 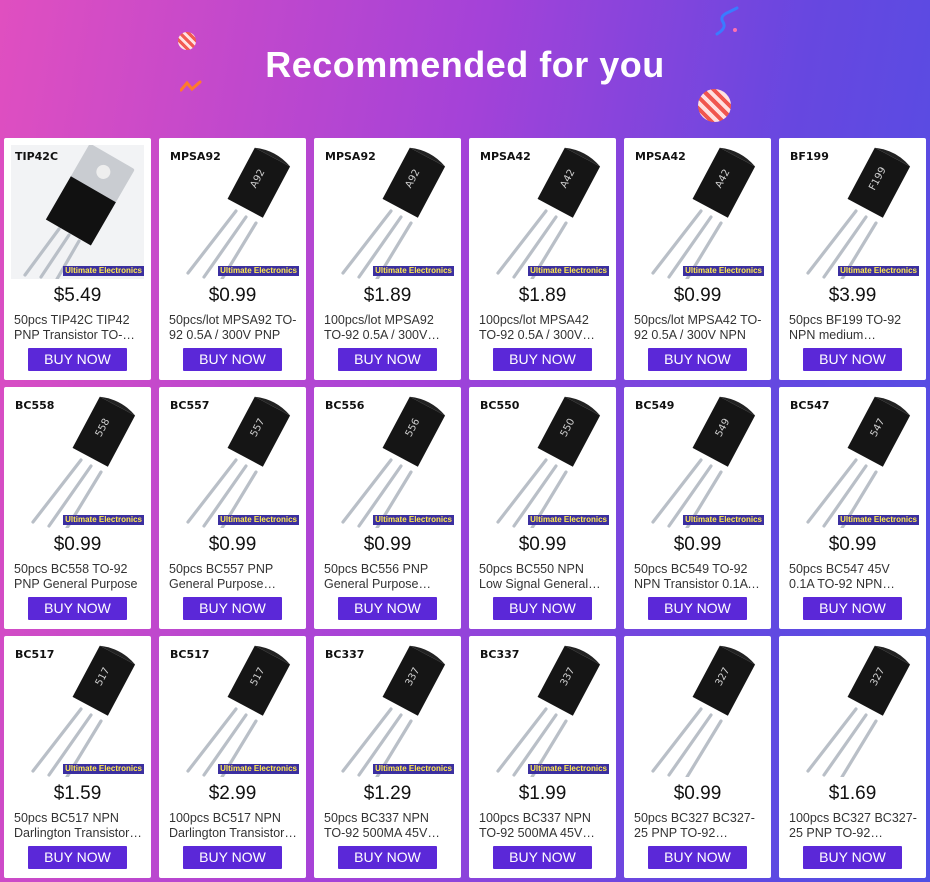 What do you see at coordinates (852, 295) in the screenshot?
I see `product-price: $3.99` at bounding box center [852, 295].